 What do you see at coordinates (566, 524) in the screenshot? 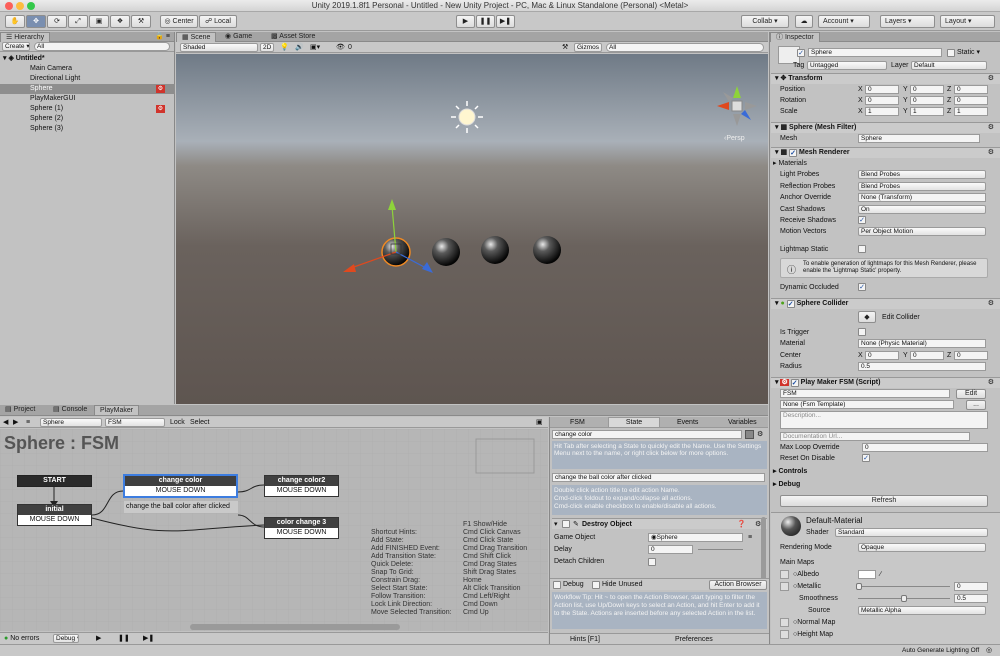
I see `action-enabled-checkbox` at bounding box center [566, 524].